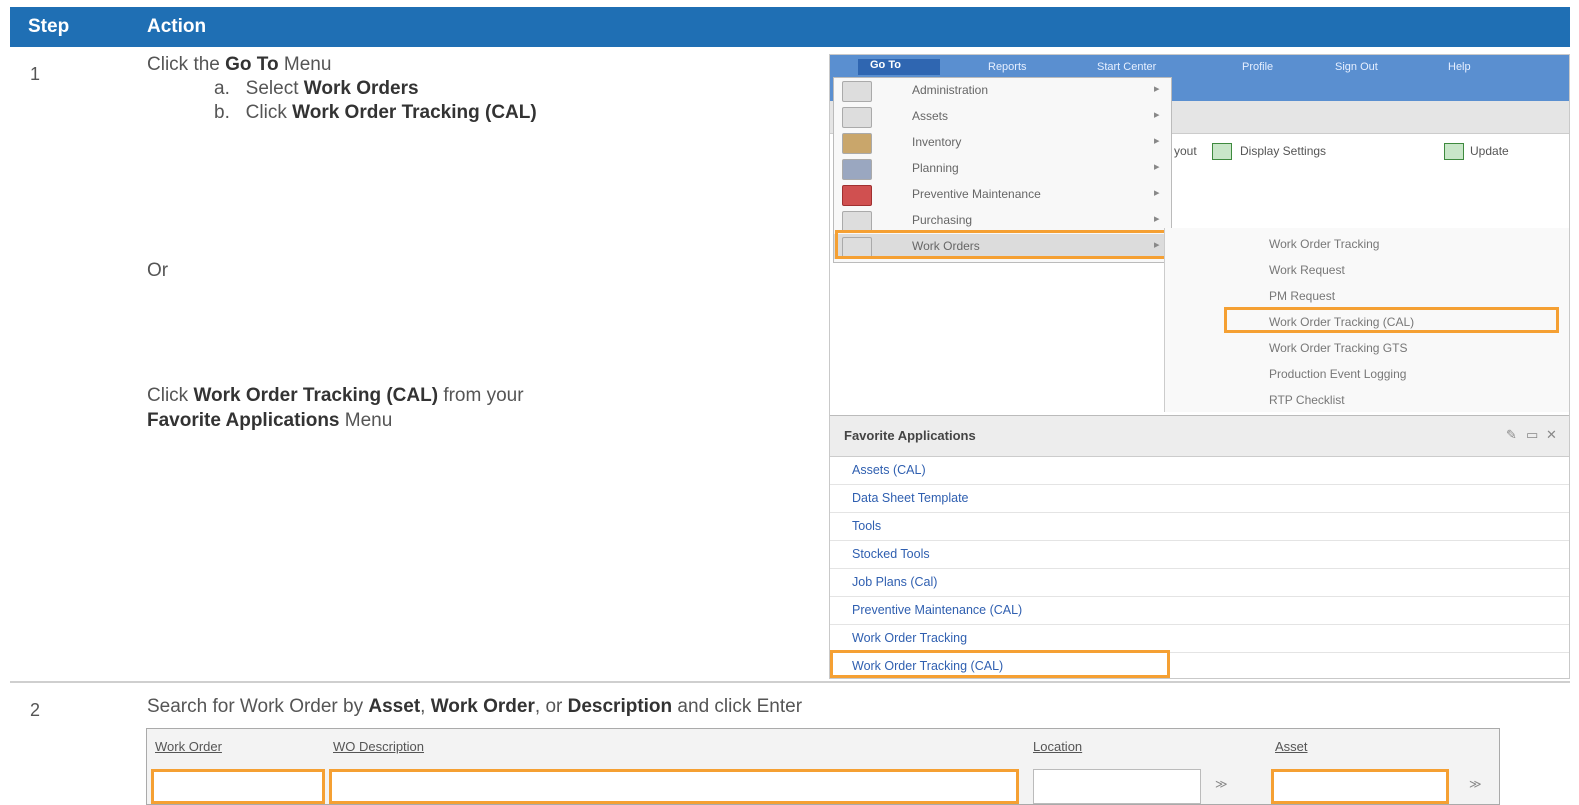  Describe the element at coordinates (1307, 400) in the screenshot. I see `submenu-rtp-checklist: RTP Checklist` at that location.